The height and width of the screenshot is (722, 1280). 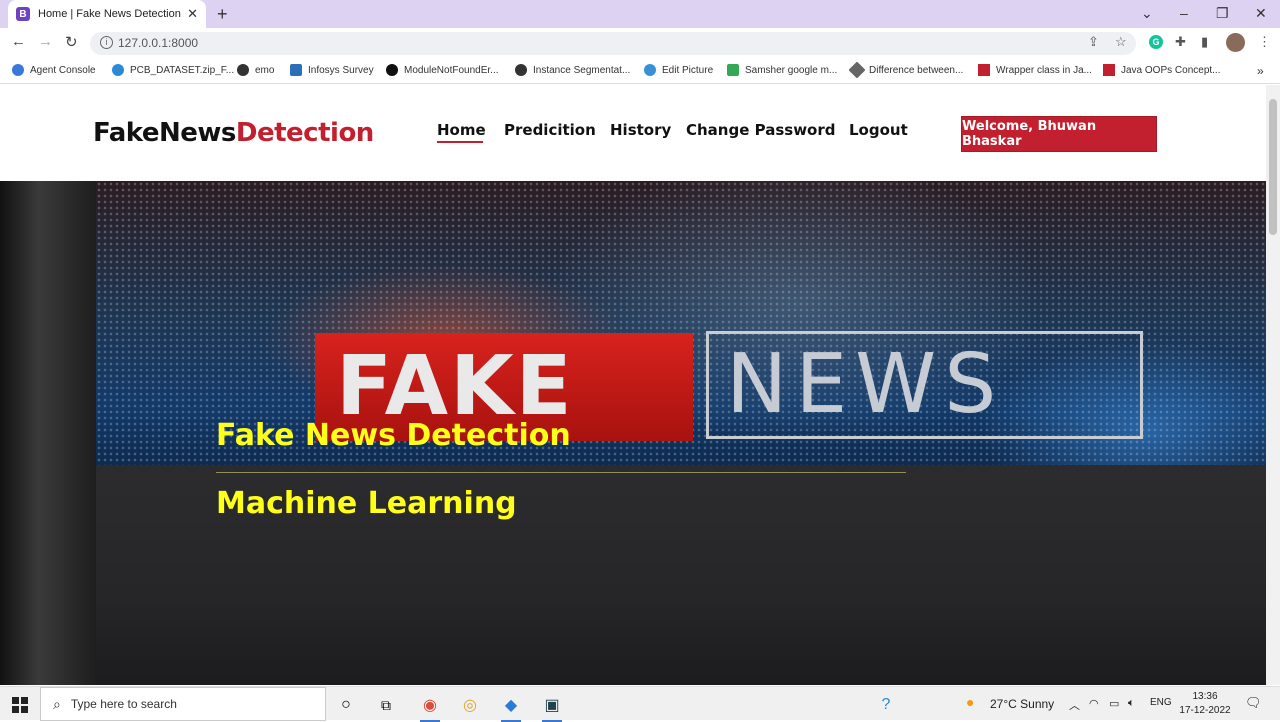 What do you see at coordinates (1131, 703) in the screenshot?
I see `volume-icon: 🔈︎` at bounding box center [1131, 703].